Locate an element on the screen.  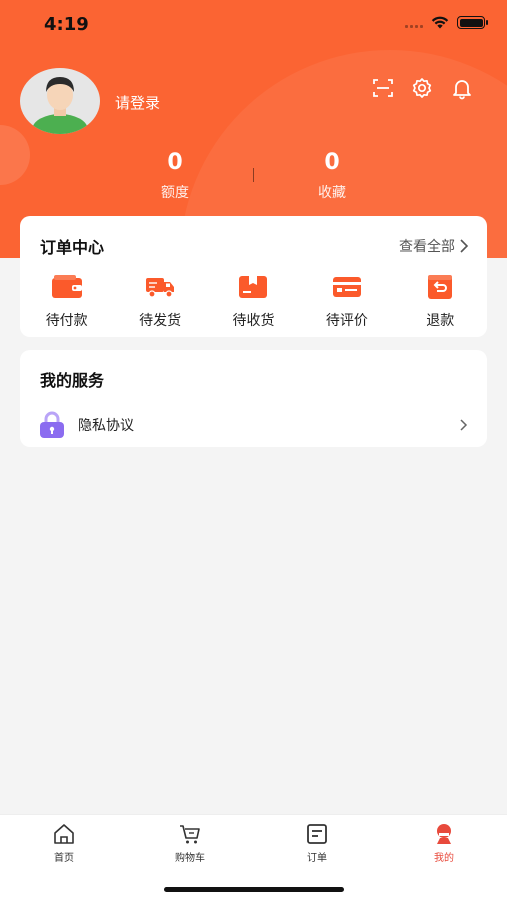
cart-icon is located at coordinates (190, 834).